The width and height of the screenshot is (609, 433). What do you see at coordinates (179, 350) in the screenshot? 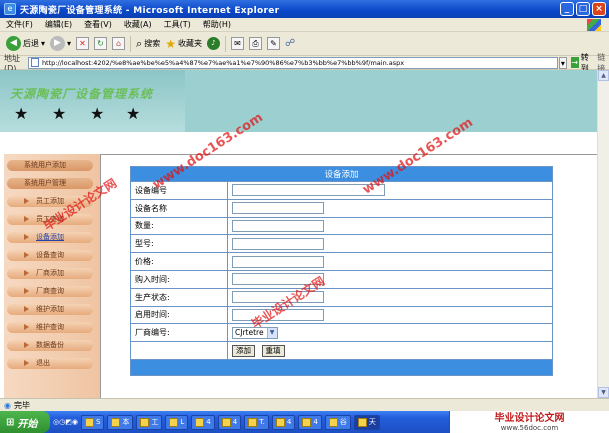
I see `empty-cell` at bounding box center [179, 350].